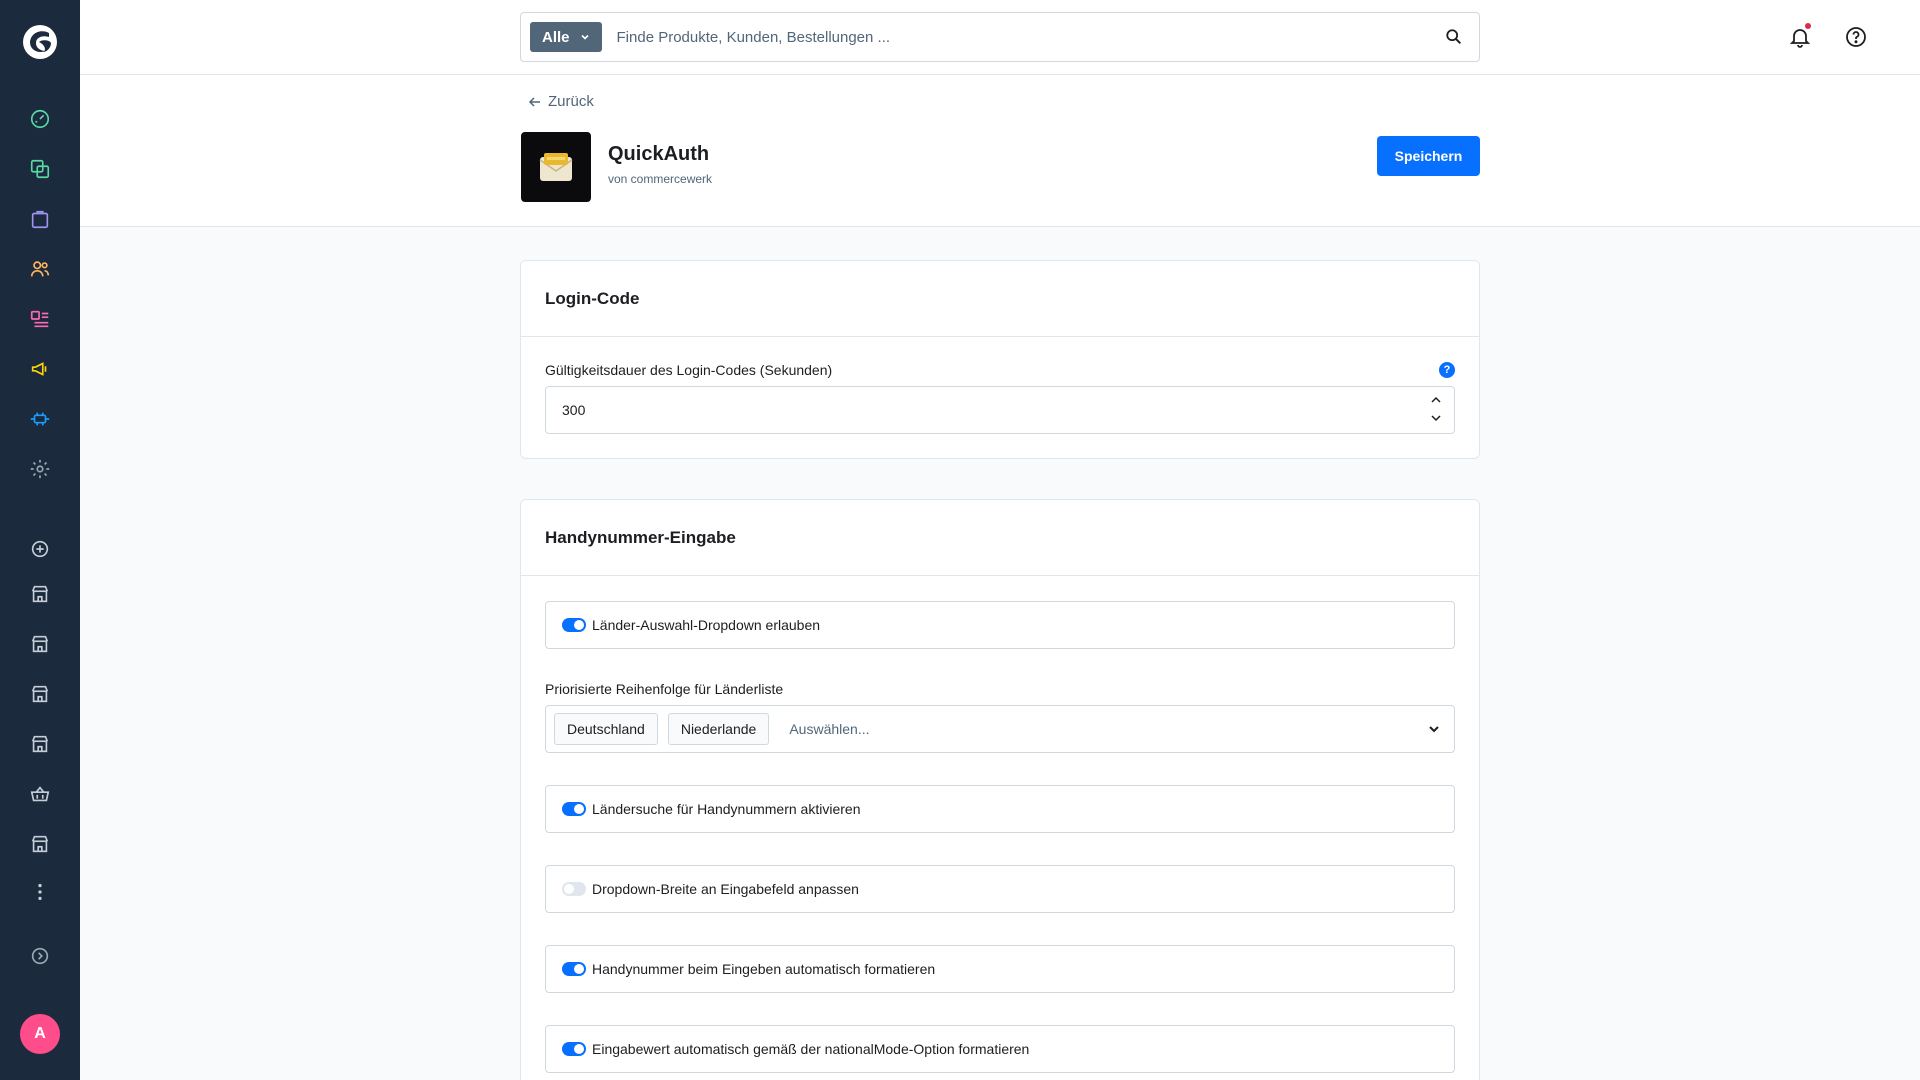  What do you see at coordinates (1000, 625) in the screenshot?
I see `toggle-row-country-dropdown: Länder-Auswahl-Dropdown erlauben` at bounding box center [1000, 625].